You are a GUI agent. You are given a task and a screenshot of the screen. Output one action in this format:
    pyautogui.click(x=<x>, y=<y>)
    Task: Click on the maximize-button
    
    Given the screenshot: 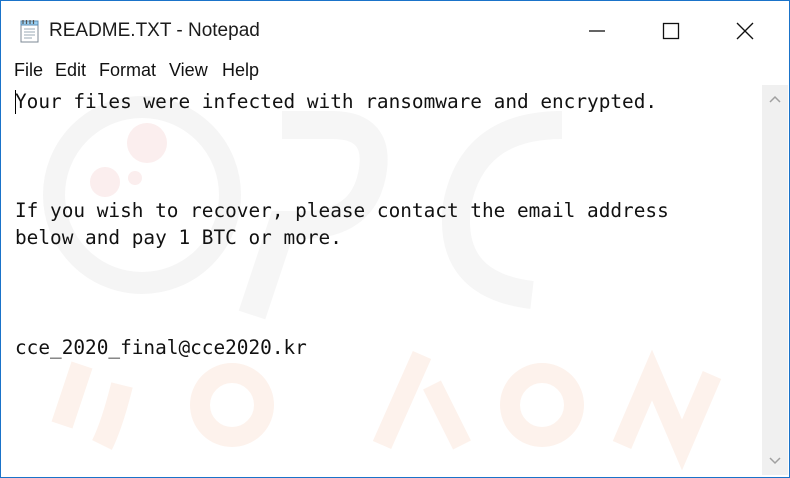 What is the action you would take?
    pyautogui.click(x=671, y=31)
    